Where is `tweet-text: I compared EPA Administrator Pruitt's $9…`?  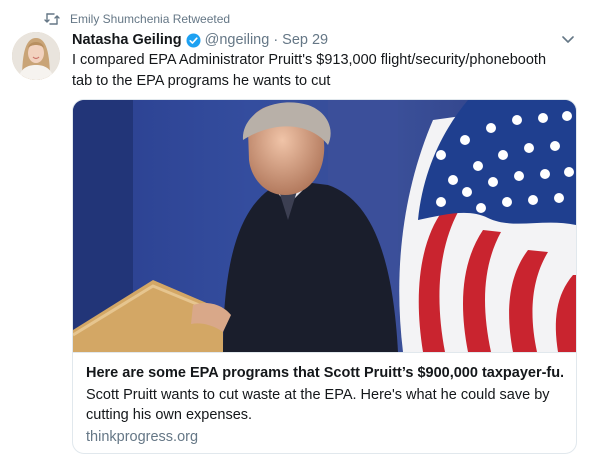 tweet-text: I compared EPA Administrator Pruitt's $9… is located at coordinates (312, 71).